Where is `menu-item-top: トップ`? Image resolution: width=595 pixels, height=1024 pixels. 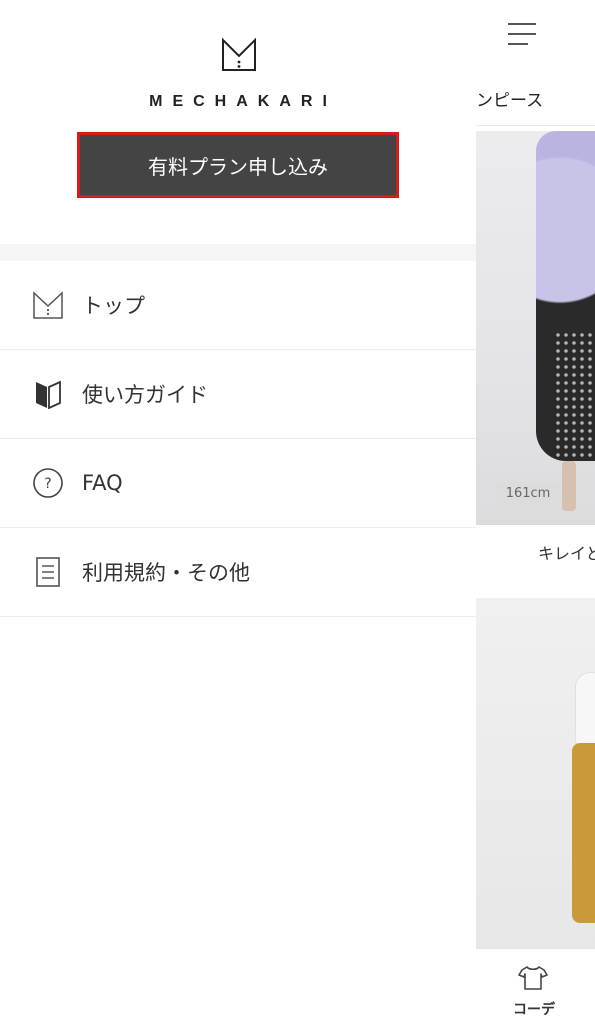
menu-item-top: トップ is located at coordinates (238, 305).